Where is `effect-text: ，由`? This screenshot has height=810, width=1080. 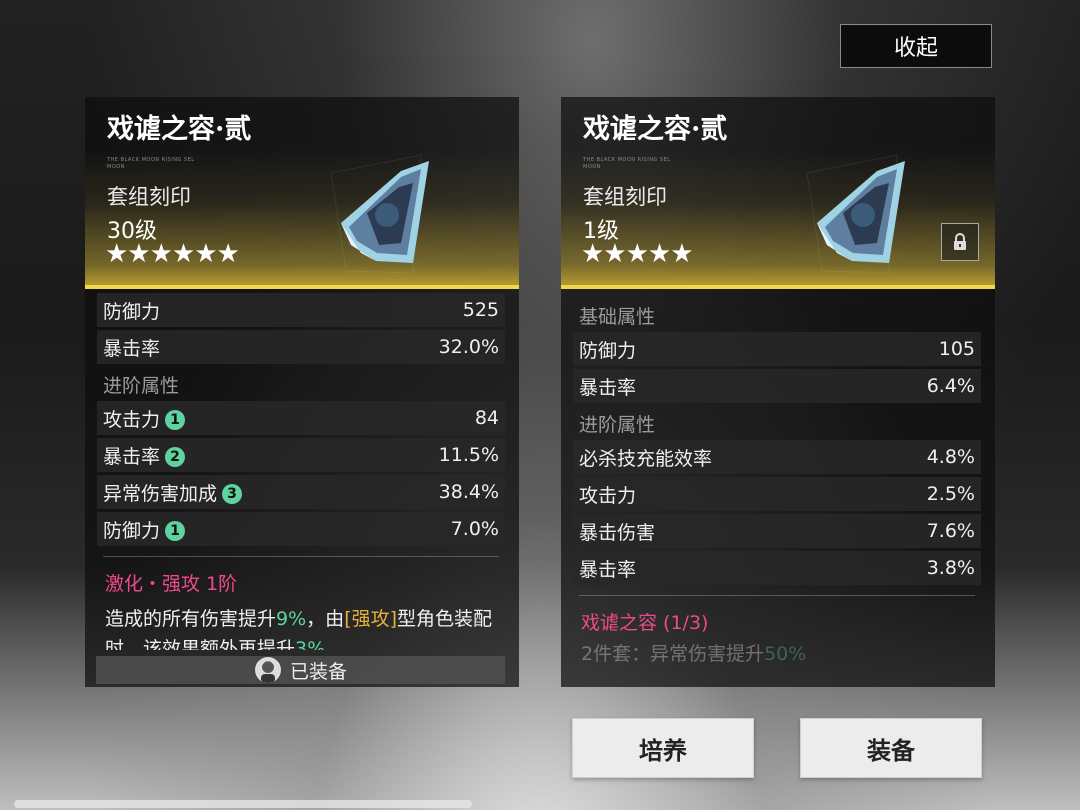
effect-text: ，由 is located at coordinates (325, 619).